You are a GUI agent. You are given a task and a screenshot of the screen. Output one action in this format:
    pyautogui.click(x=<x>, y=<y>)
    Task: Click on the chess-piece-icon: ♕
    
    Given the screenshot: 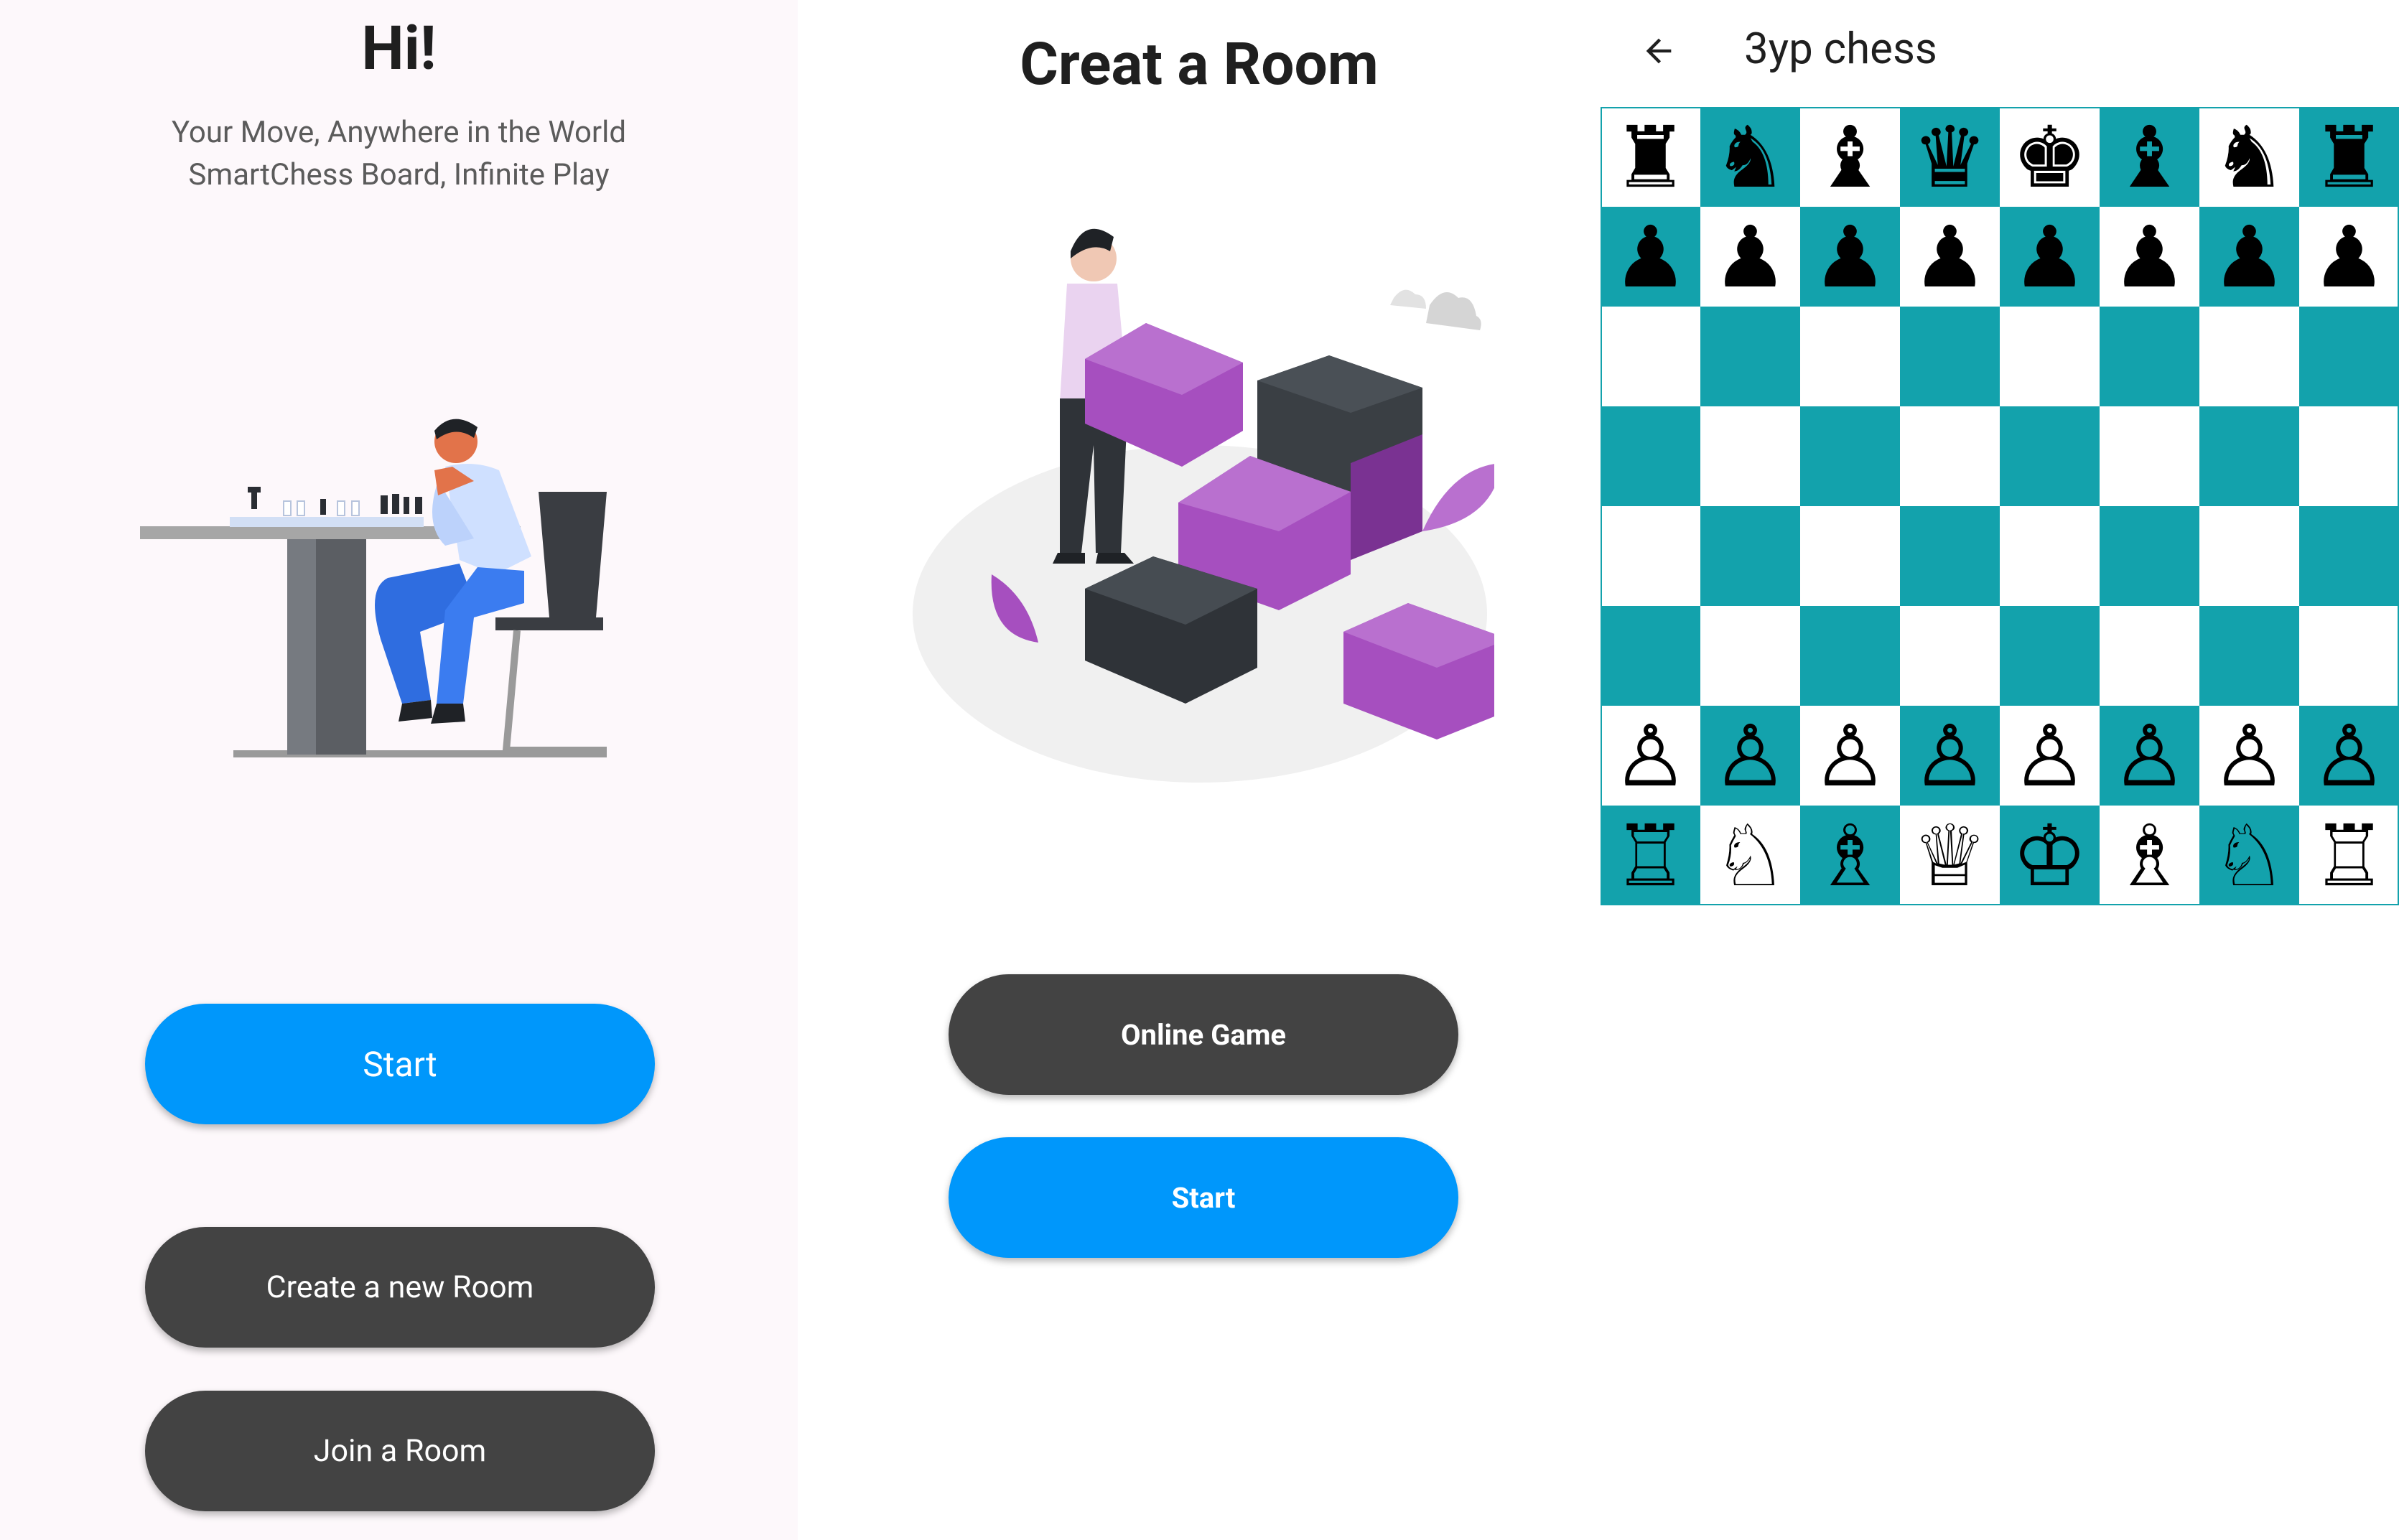 What is the action you would take?
    pyautogui.click(x=1950, y=855)
    